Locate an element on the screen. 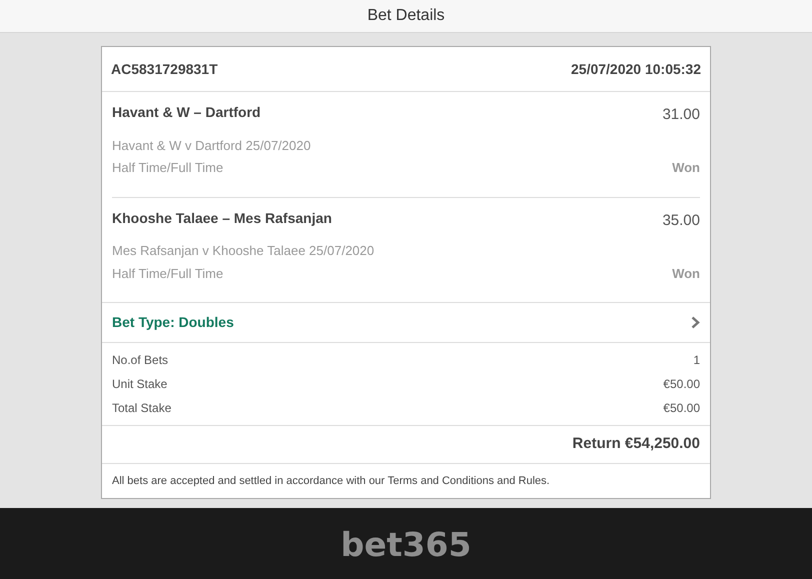 The height and width of the screenshot is (579, 812). bet-reference: AC5831729831T is located at coordinates (164, 69).